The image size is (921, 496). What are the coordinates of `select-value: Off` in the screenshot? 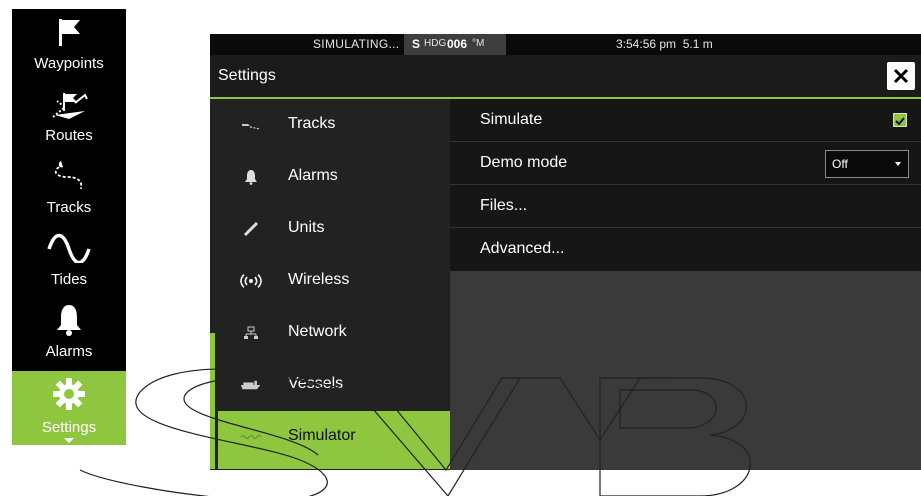 It's located at (840, 164).